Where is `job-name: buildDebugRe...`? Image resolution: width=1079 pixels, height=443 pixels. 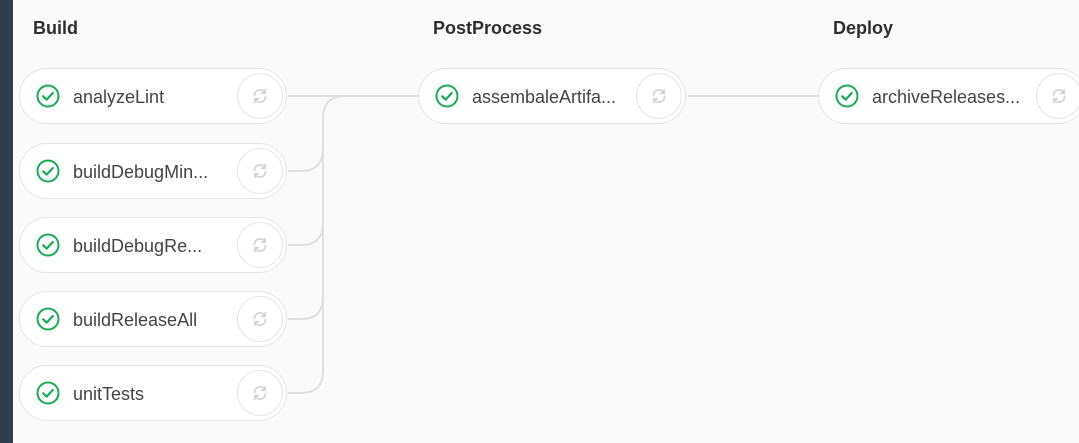
job-name: buildDebugRe... is located at coordinates (138, 246).